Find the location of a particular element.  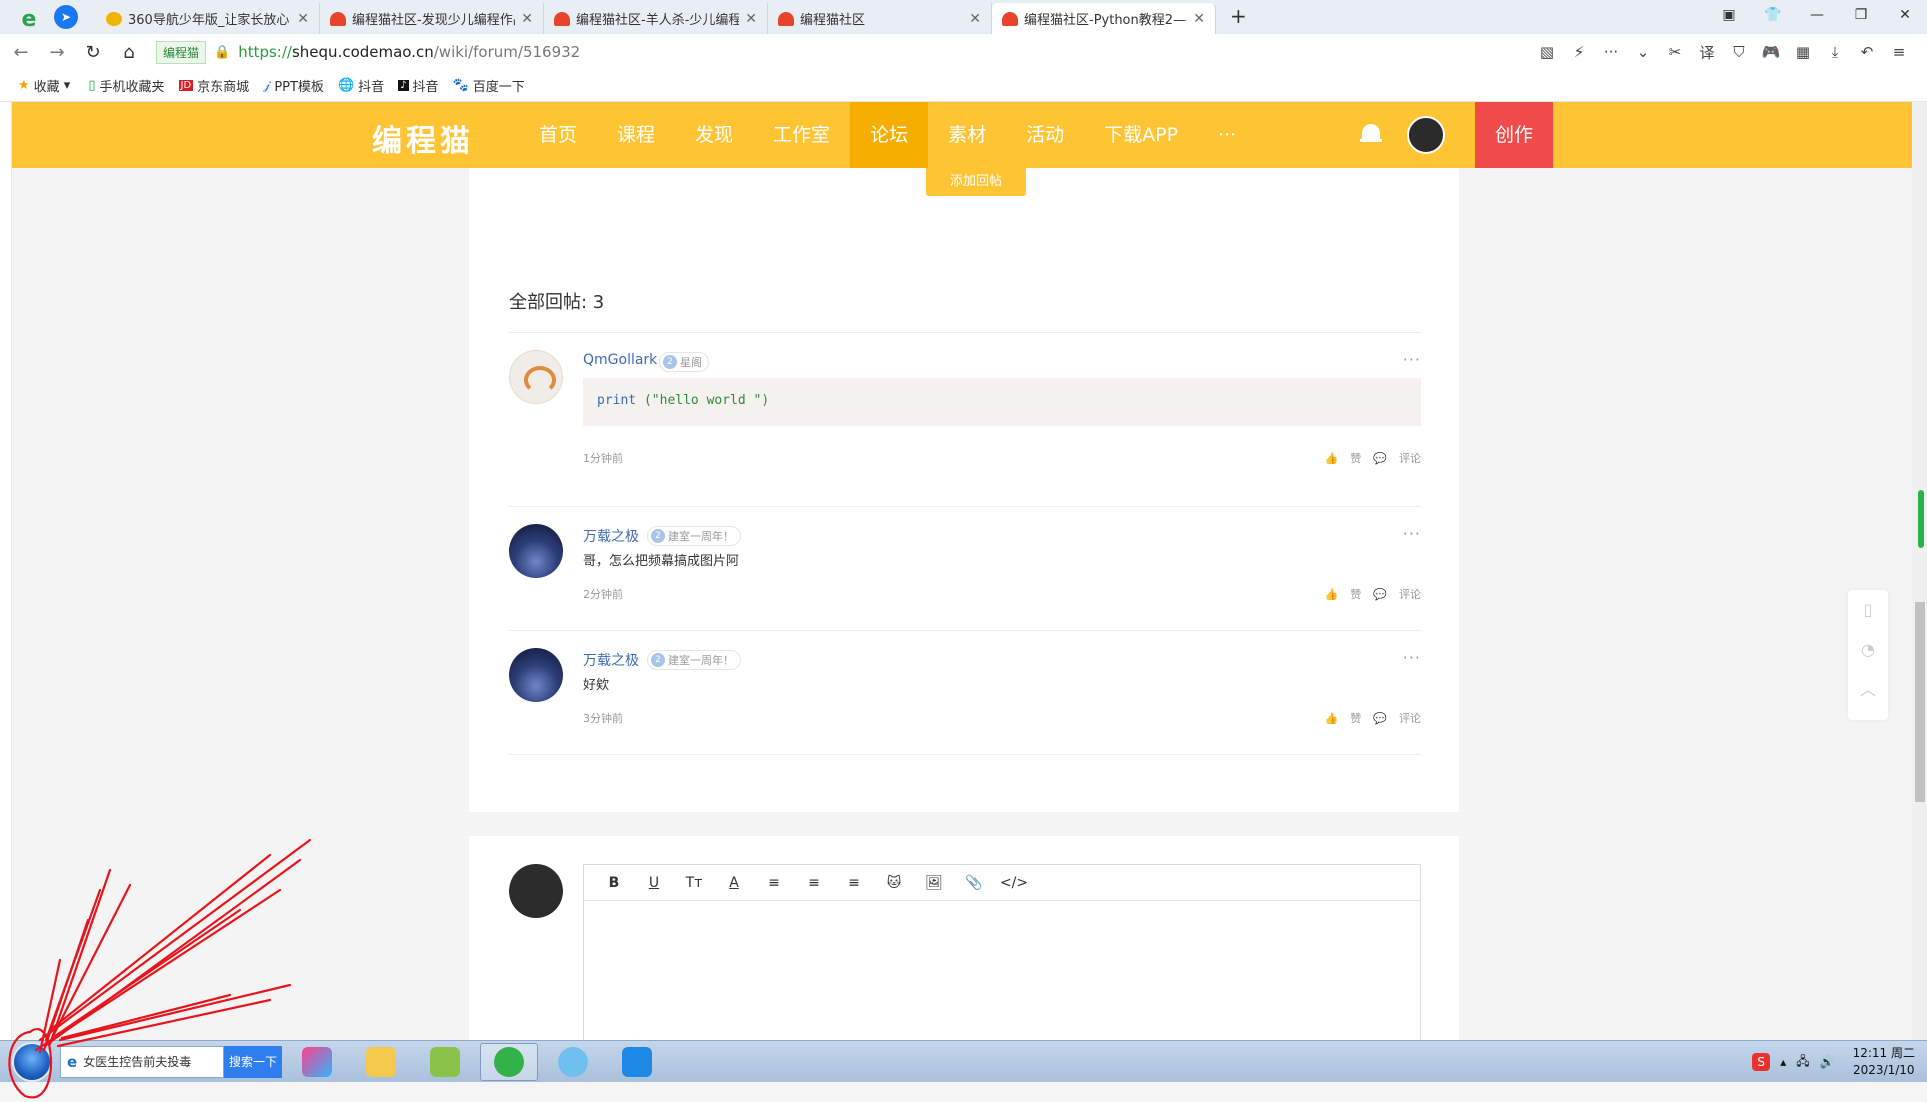

font-color-icon: A is located at coordinates (734, 883).